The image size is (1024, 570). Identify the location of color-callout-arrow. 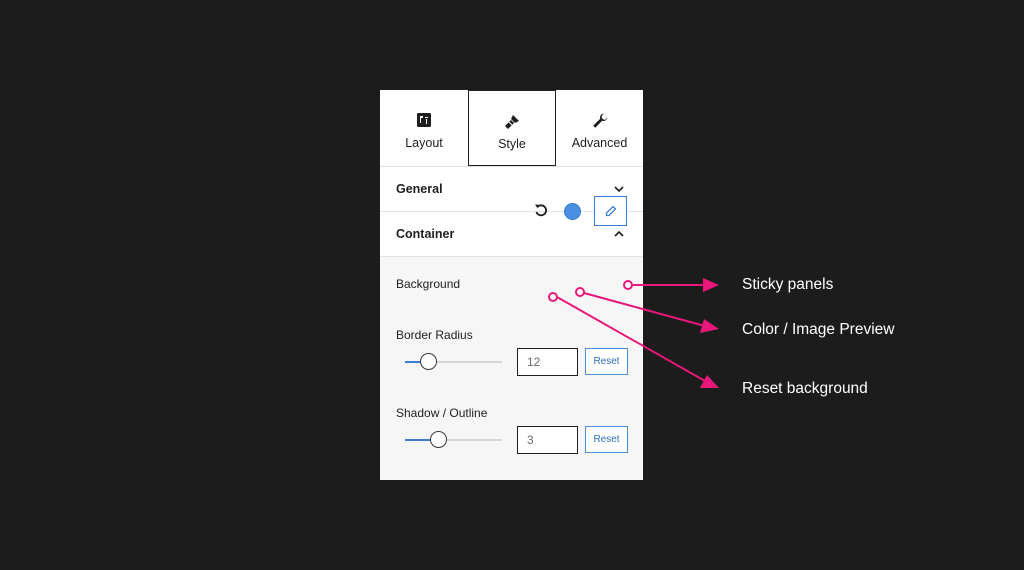
(709, 326).